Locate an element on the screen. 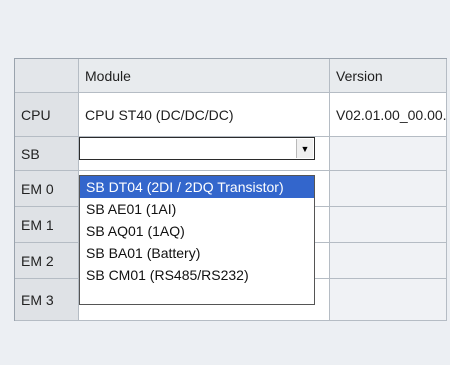 The width and height of the screenshot is (450, 365). row-label-cpu: CPU is located at coordinates (47, 115).